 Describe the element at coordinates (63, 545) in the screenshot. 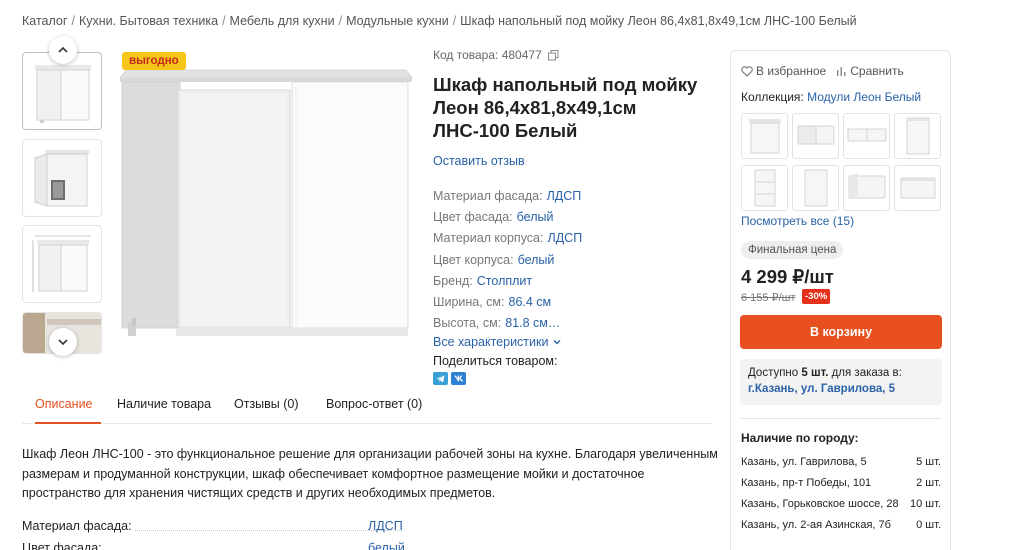

I see `attribute-name: Цвет фасада:` at that location.